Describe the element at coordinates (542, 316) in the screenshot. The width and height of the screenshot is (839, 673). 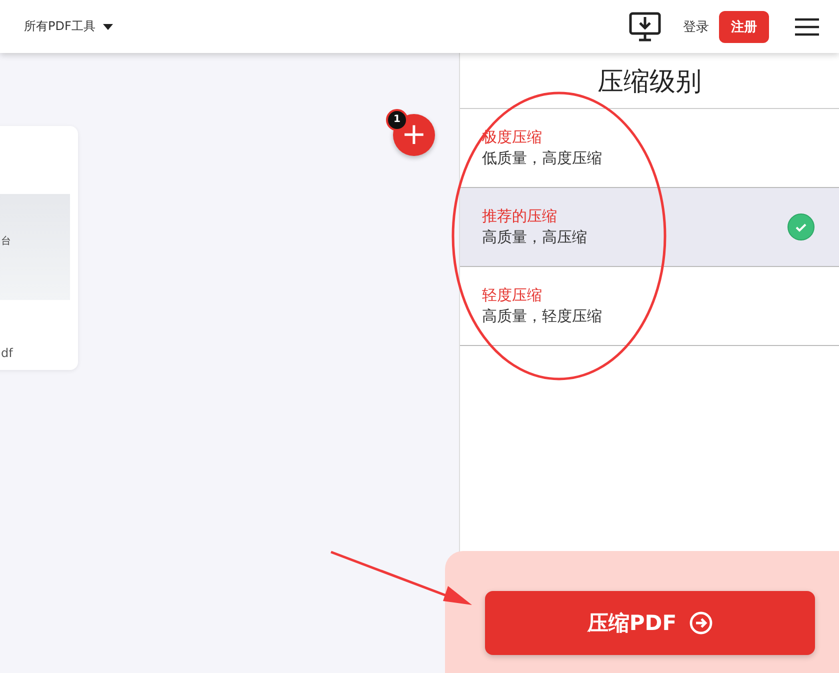
I see `option-description: 高质量，轻度压缩` at that location.